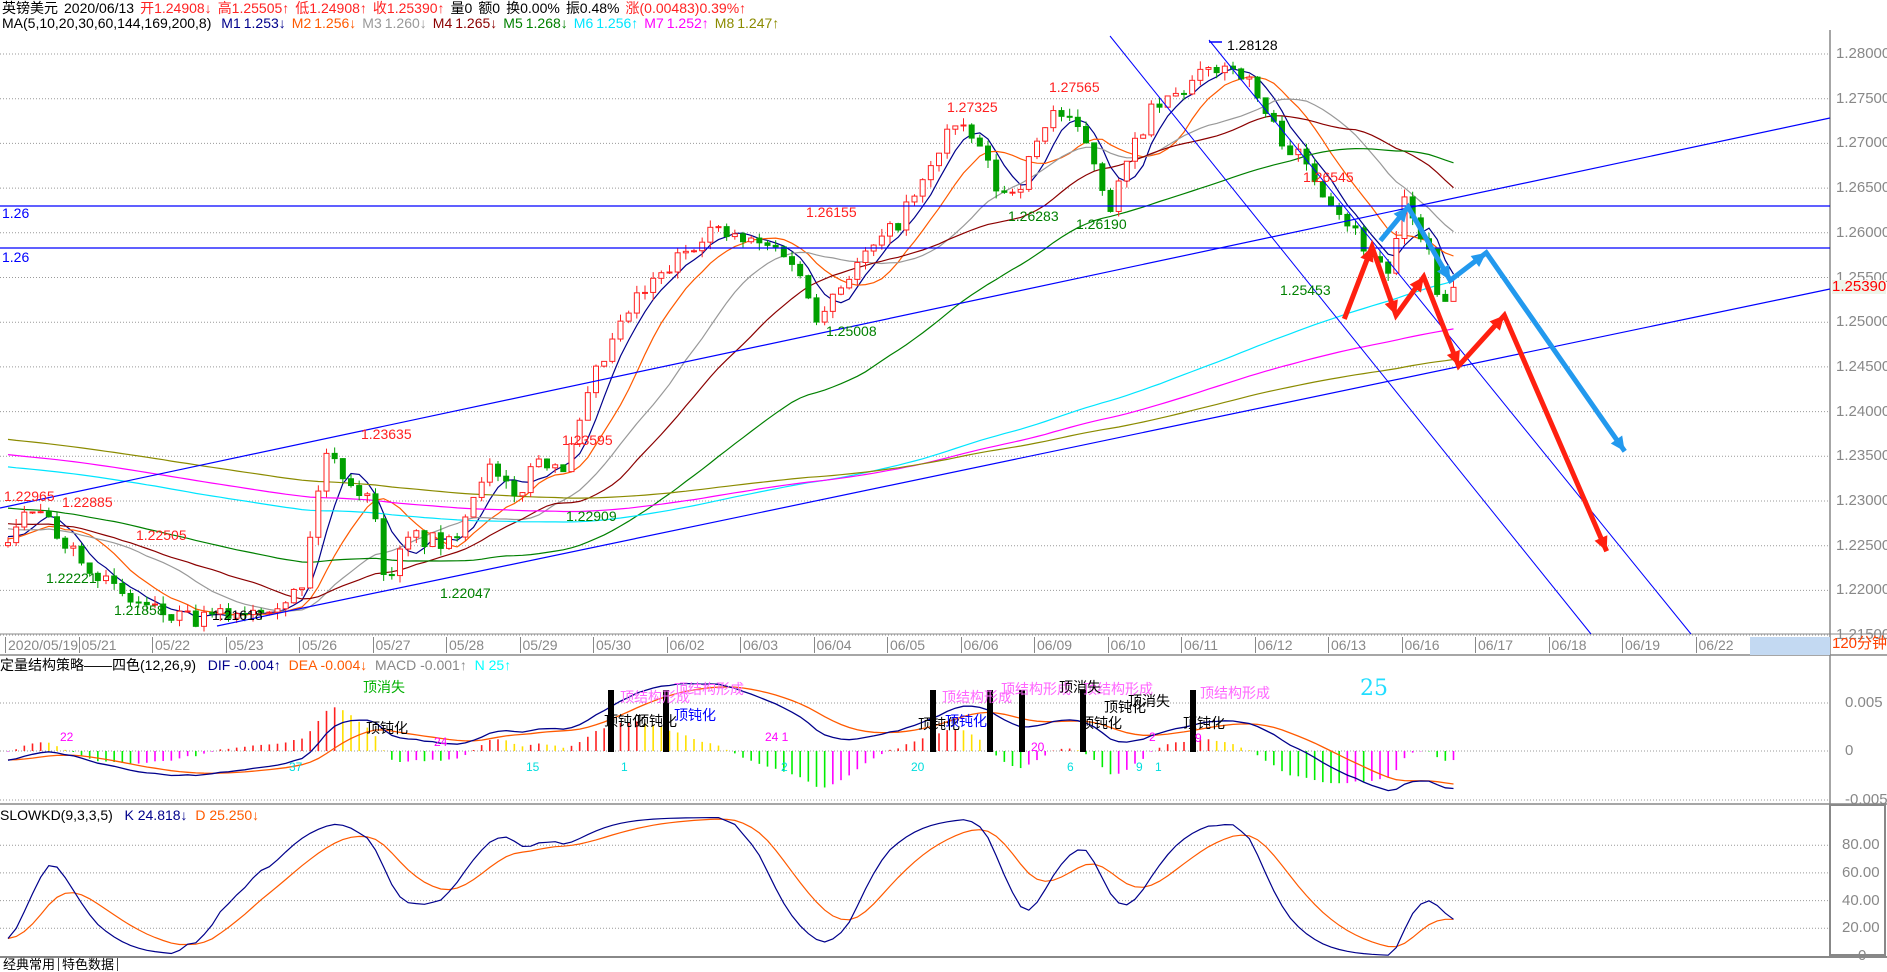 The width and height of the screenshot is (1887, 972). Describe the element at coordinates (1494, 645) in the screenshot. I see `time-tick-label: 06/17` at that location.